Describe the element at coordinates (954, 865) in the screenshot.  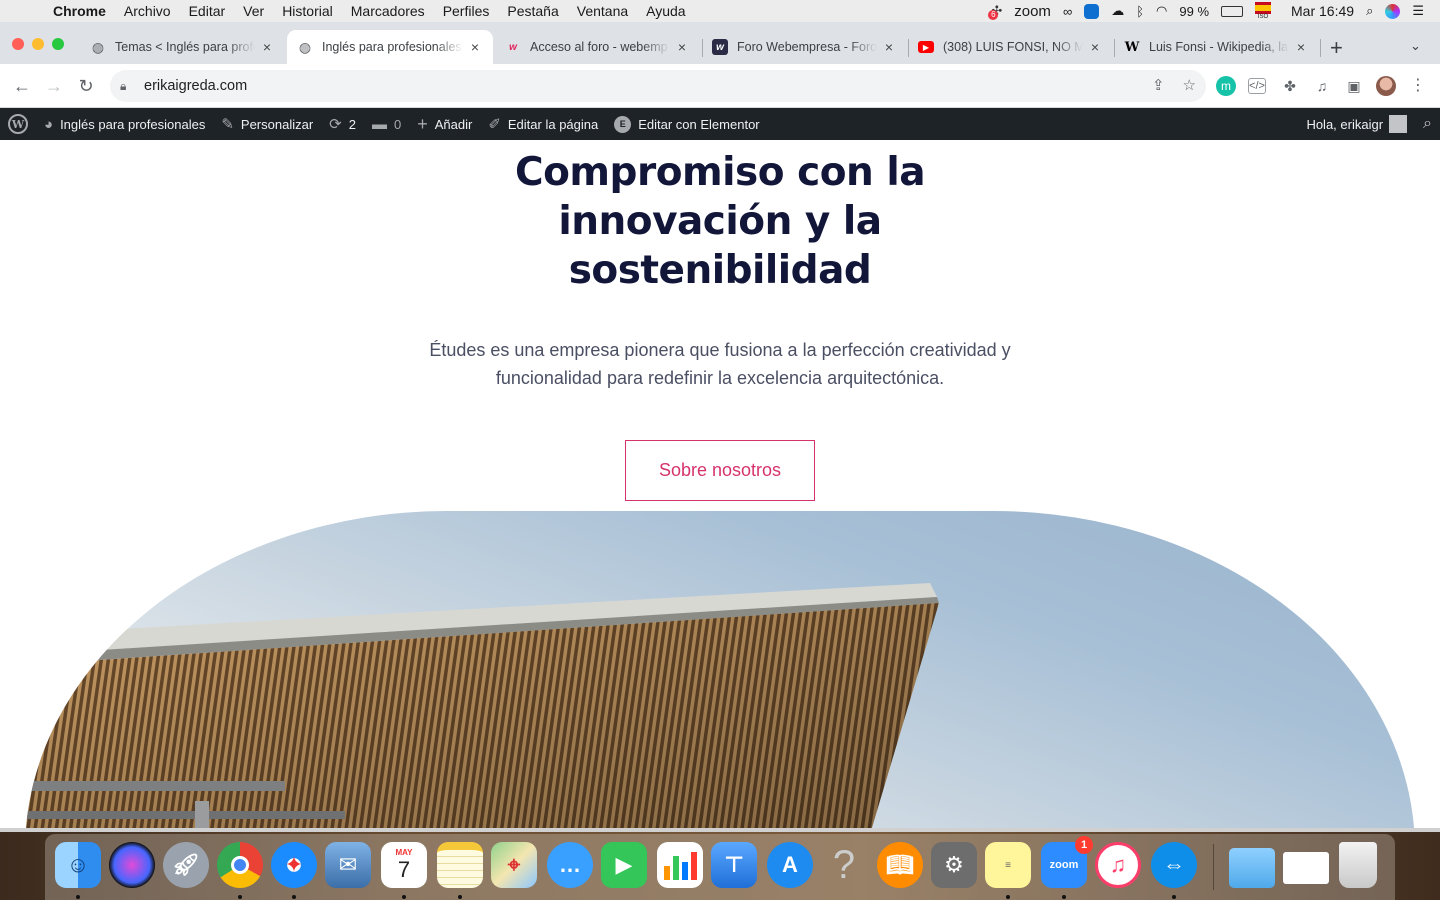
I see `system-preferences-gear-icon: ⚙` at that location.